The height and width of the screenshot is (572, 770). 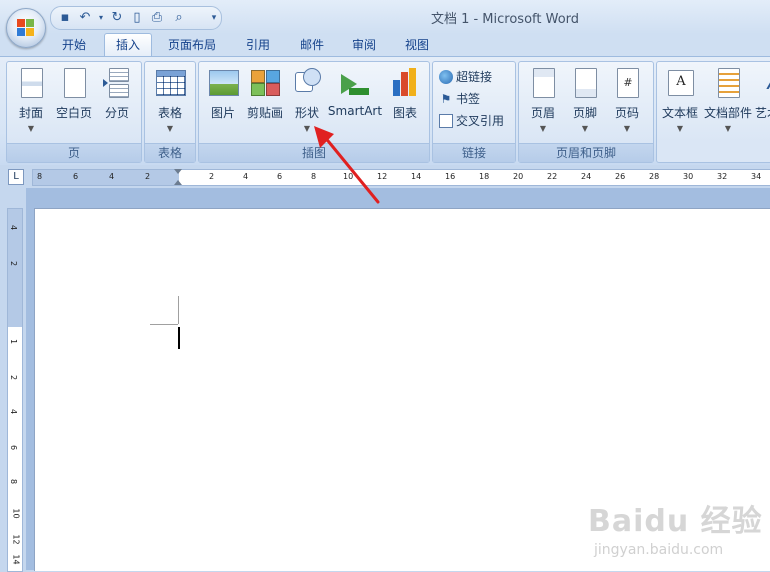 I want to click on tab-selector: L, so click(x=16, y=177).